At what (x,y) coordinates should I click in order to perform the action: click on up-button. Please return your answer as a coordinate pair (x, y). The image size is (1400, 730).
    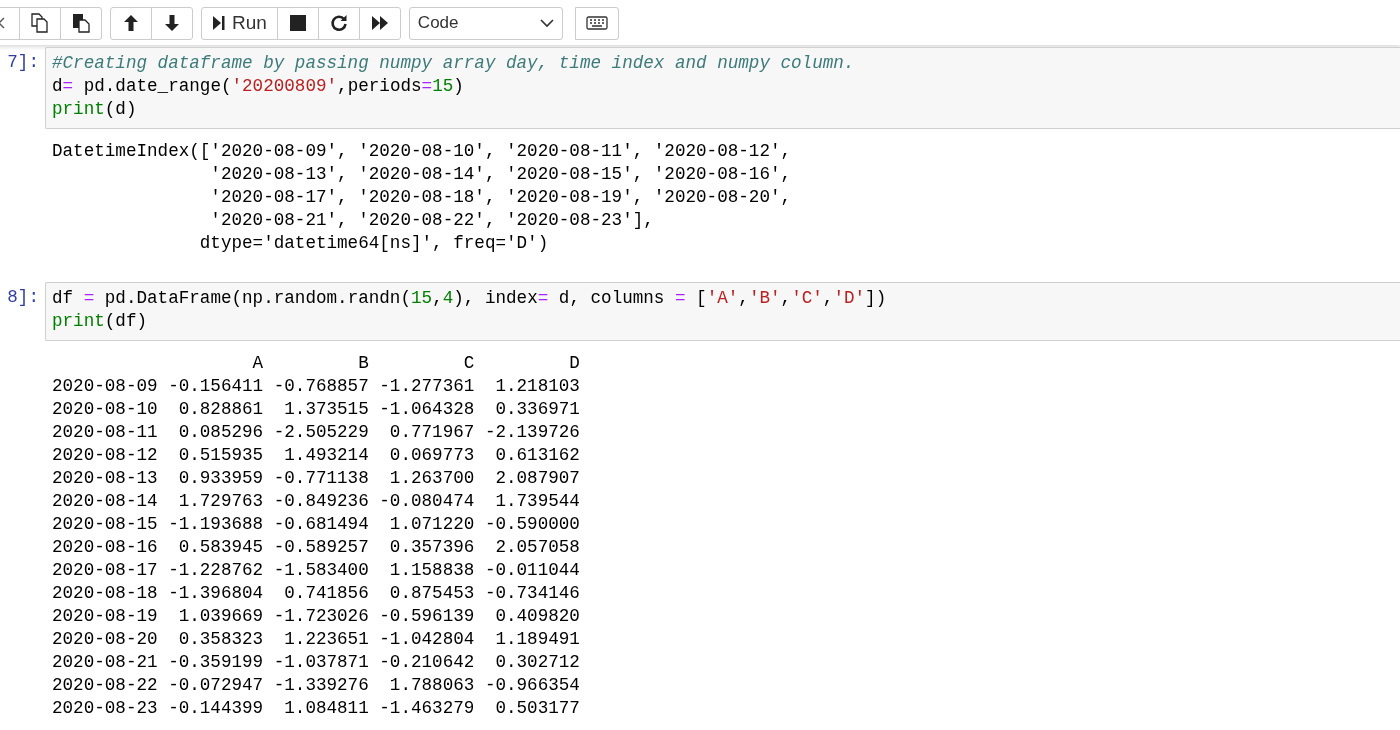
    Looking at the image, I should click on (131, 23).